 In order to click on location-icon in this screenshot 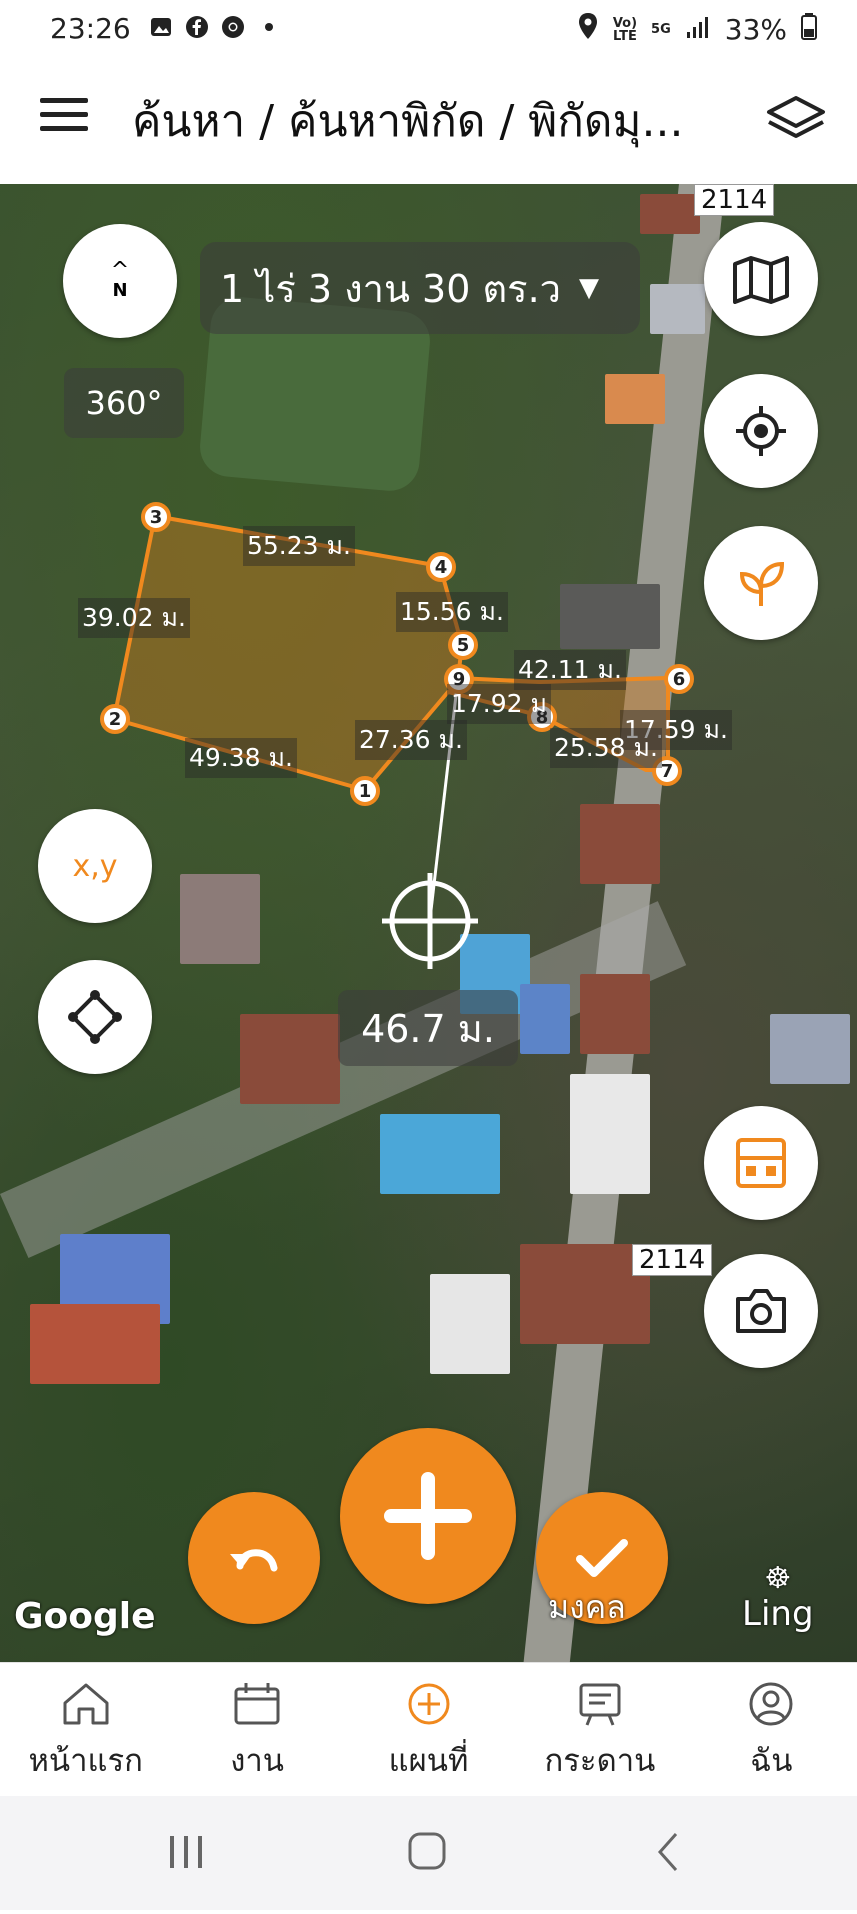, I will do `click(588, 29)`.